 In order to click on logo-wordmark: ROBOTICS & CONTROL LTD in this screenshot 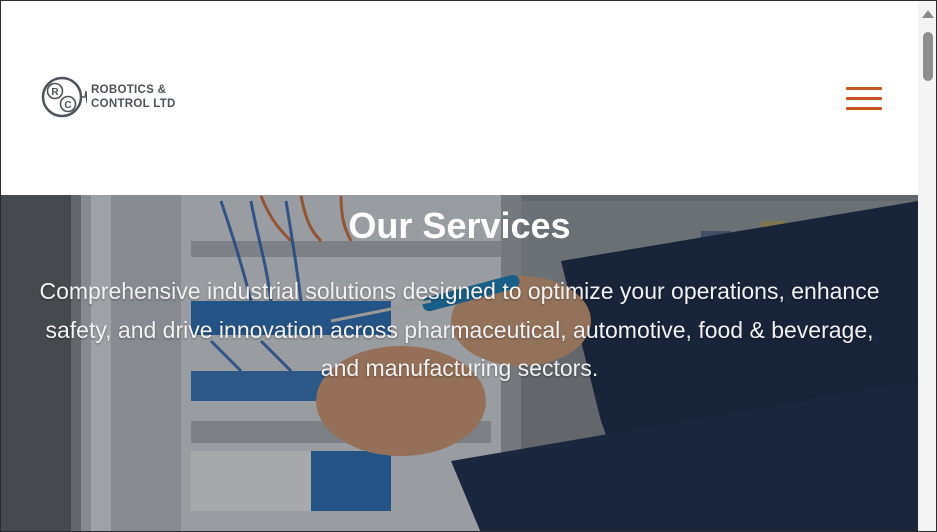, I will do `click(133, 97)`.